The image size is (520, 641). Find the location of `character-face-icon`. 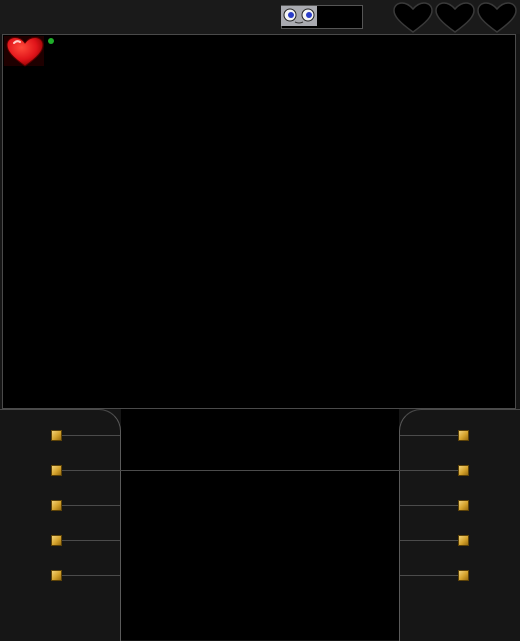

character-face-icon is located at coordinates (299, 16).